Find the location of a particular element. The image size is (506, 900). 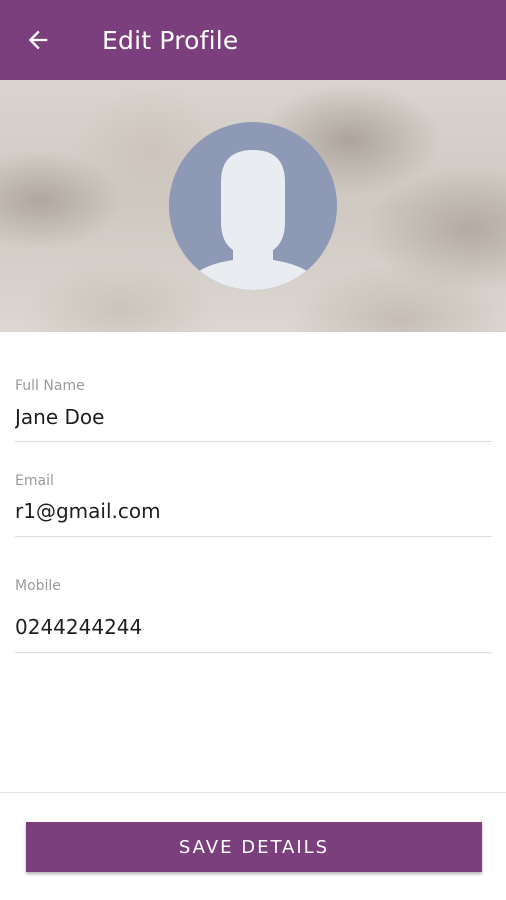

divider is located at coordinates (253, 792).